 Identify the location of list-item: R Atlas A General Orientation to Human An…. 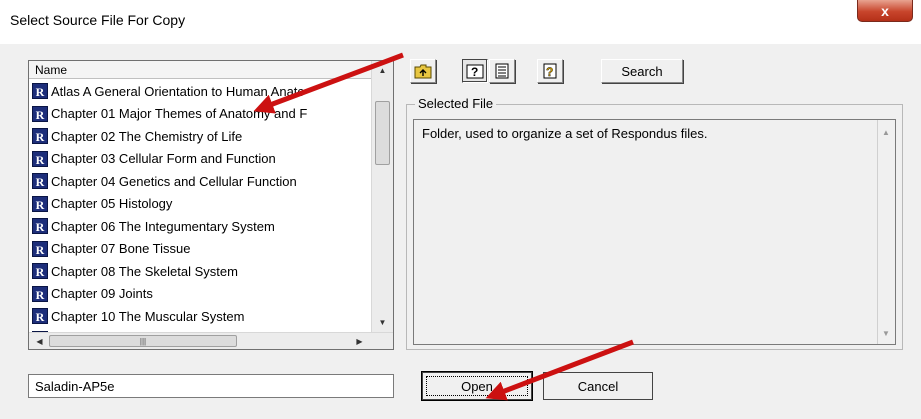
(200, 91).